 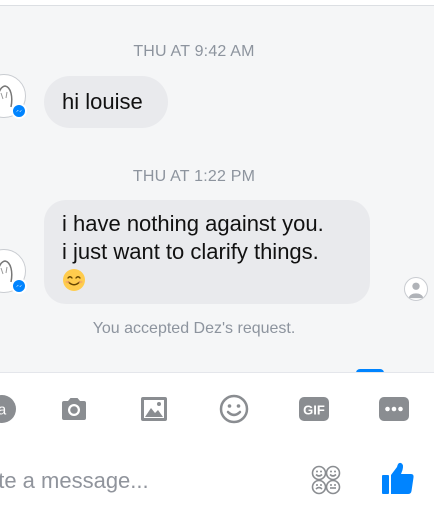 I want to click on sticker-icon, so click(x=326, y=480).